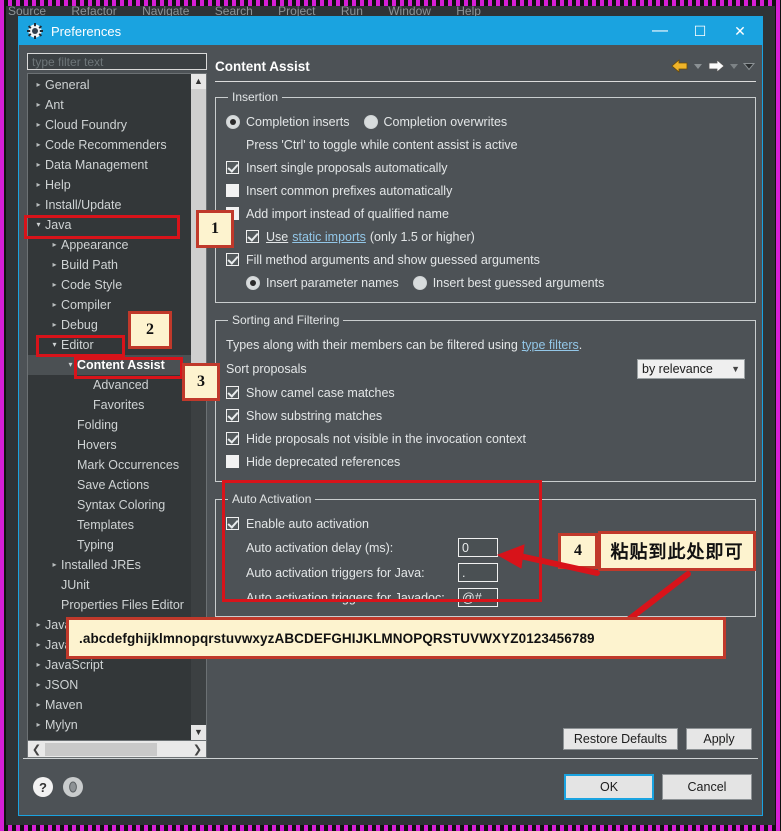 The width and height of the screenshot is (781, 831). Describe the element at coordinates (117, 749) in the screenshot. I see `tree-horizontal-scrollbar: ❮ ❯` at that location.